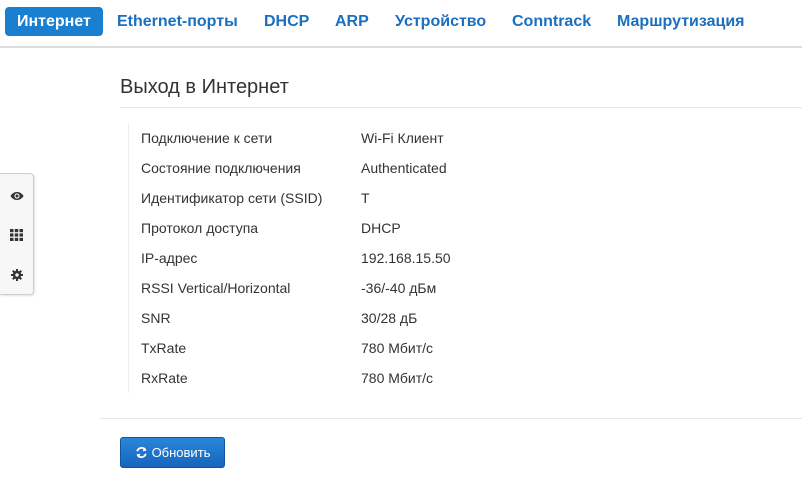 This screenshot has width=802, height=489. Describe the element at coordinates (352, 21) in the screenshot. I see `tab-arp: ARP` at that location.